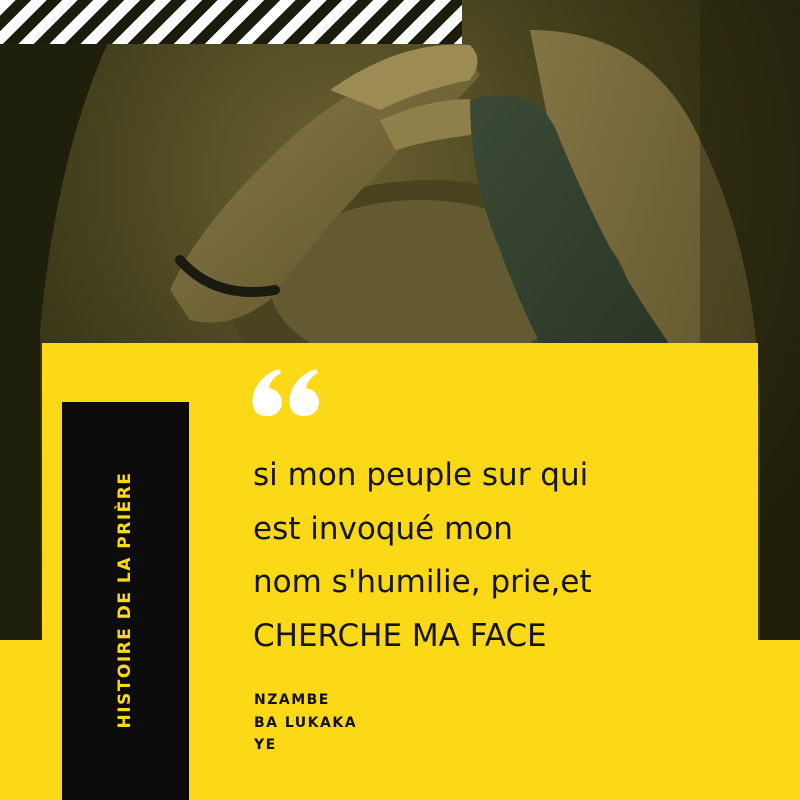 This screenshot has height=800, width=800. I want to click on author-line: YE, so click(265, 745).